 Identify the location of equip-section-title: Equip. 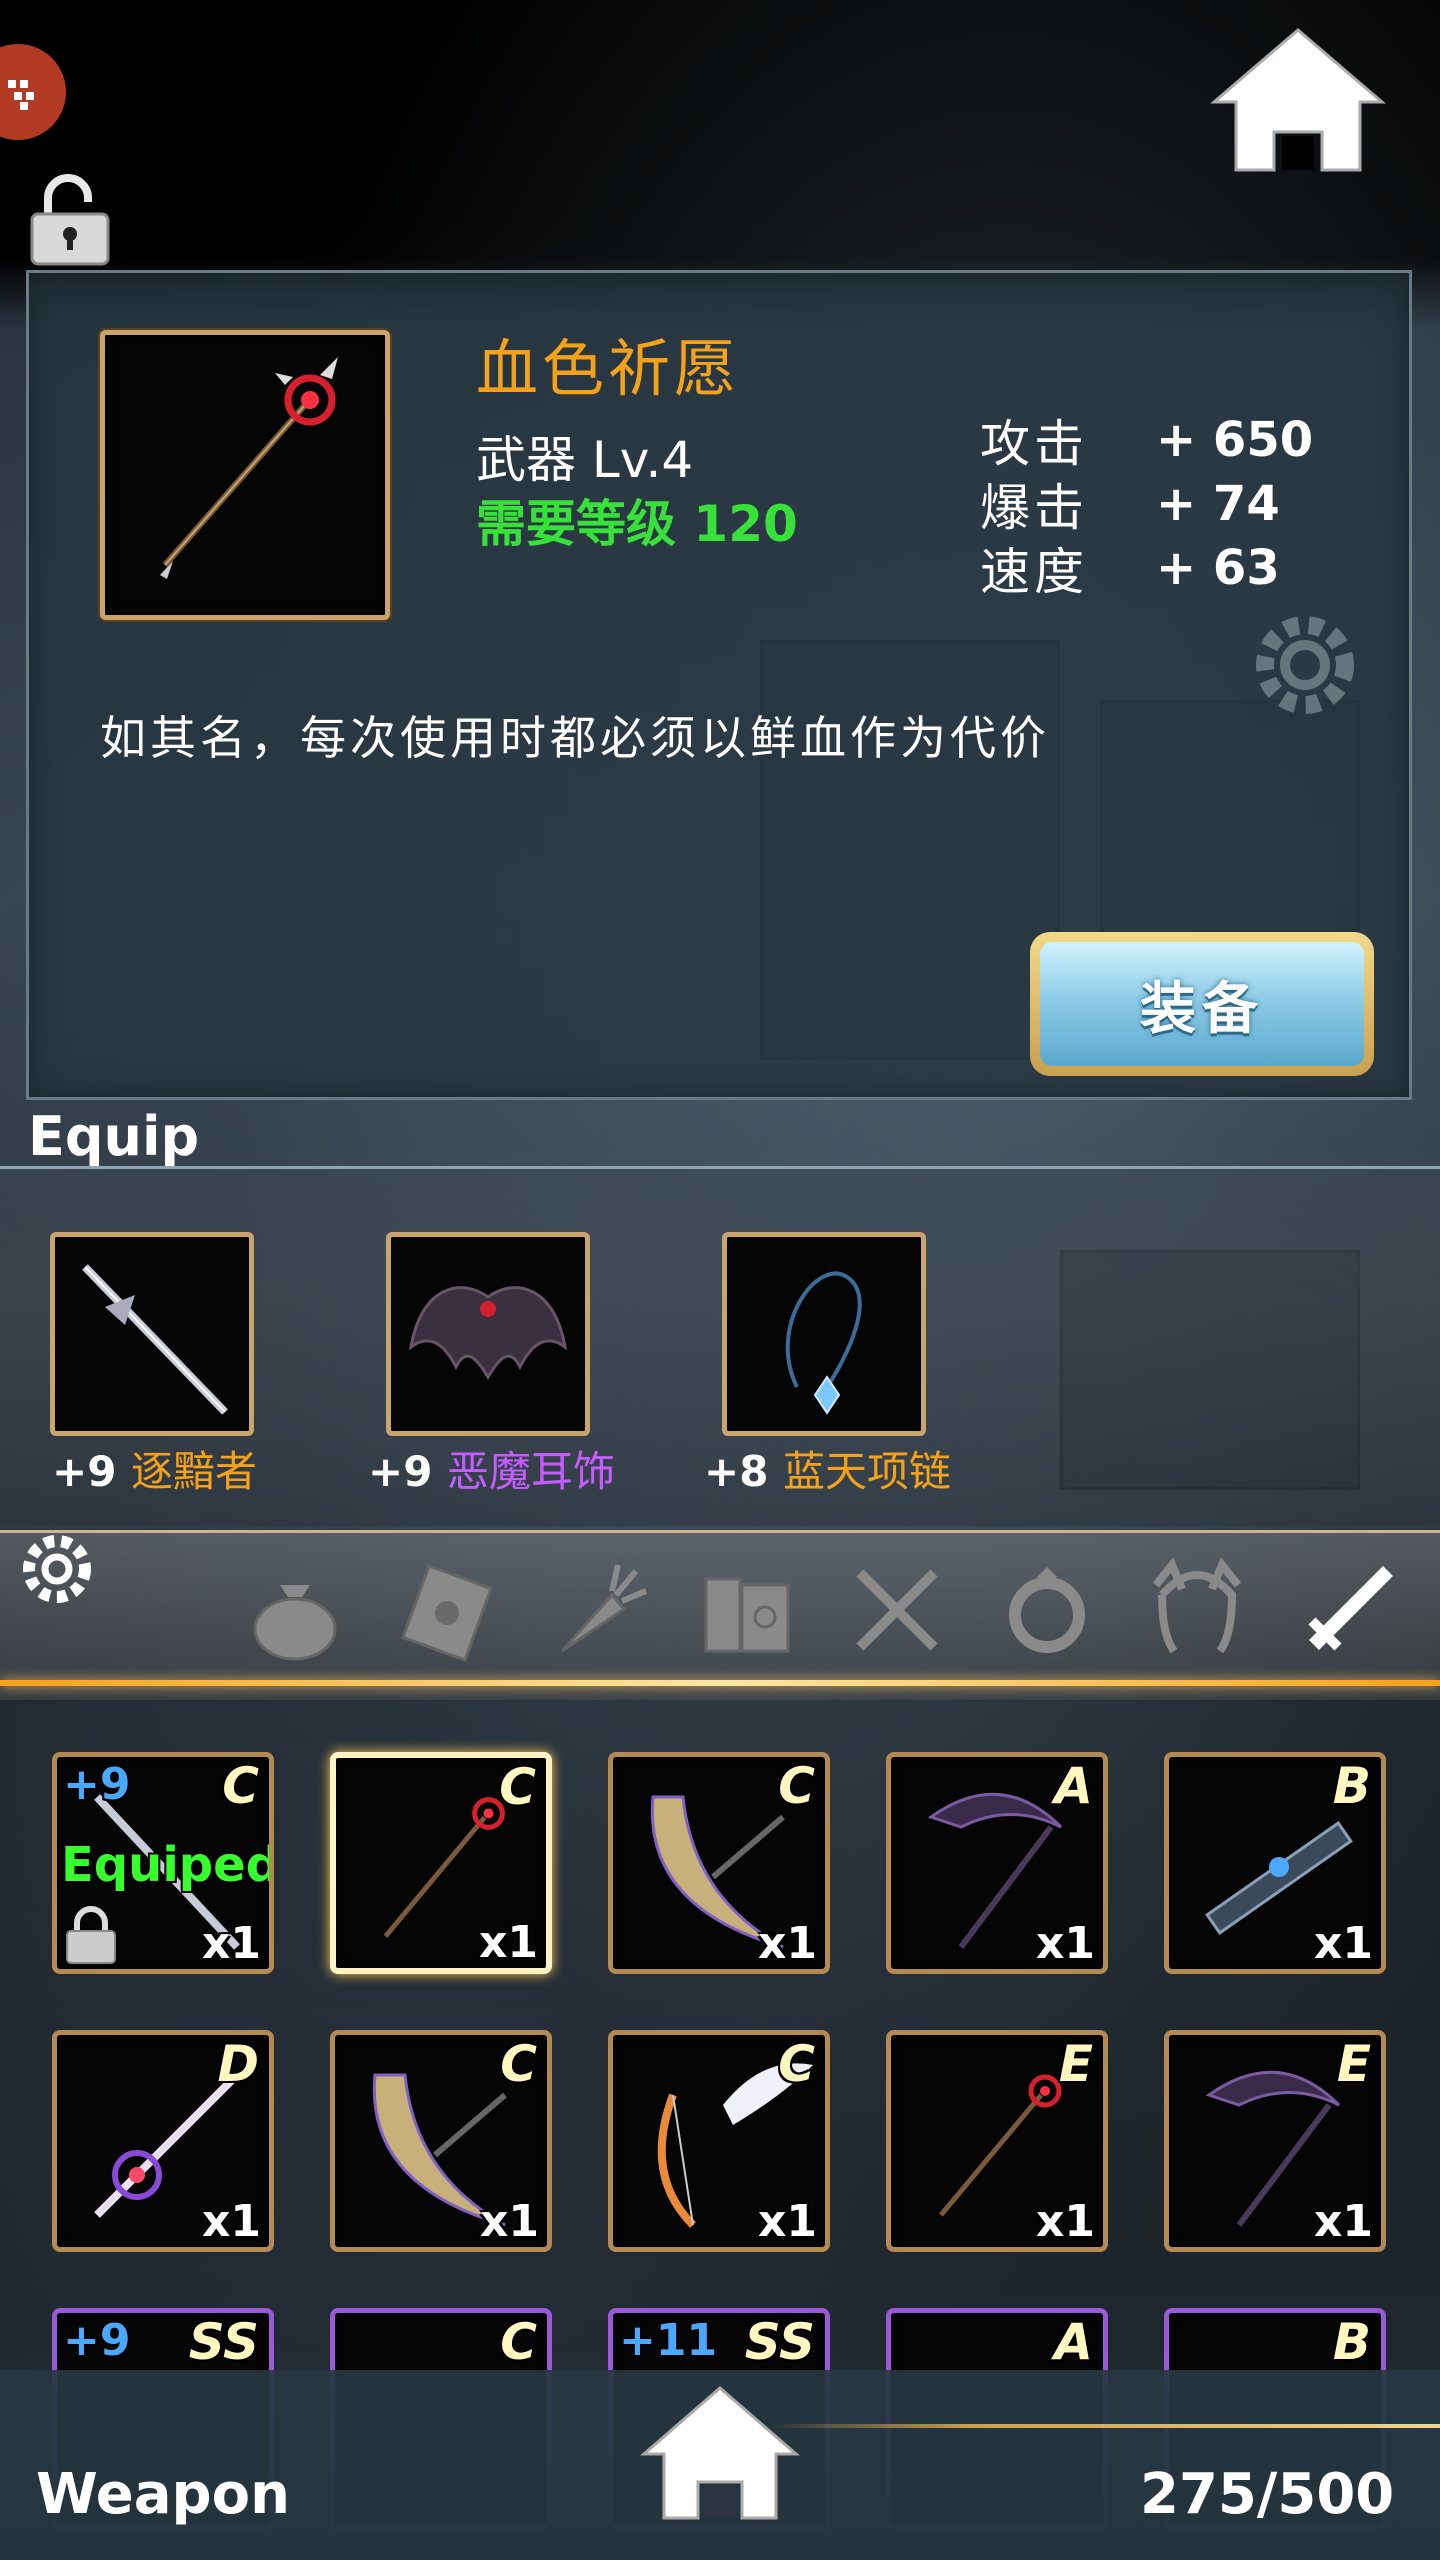
(114, 1136).